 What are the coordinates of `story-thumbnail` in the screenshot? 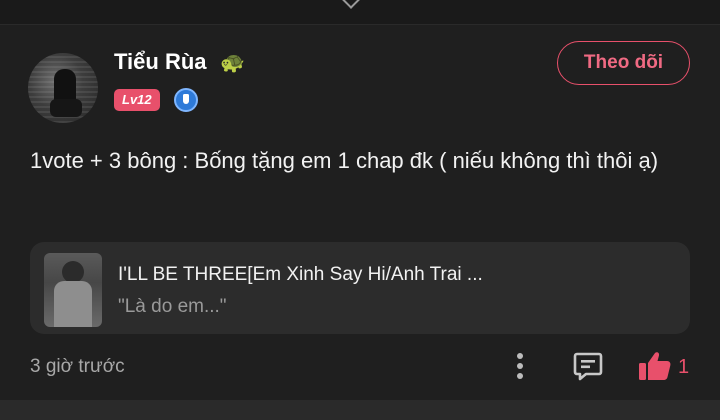 It's located at (73, 290).